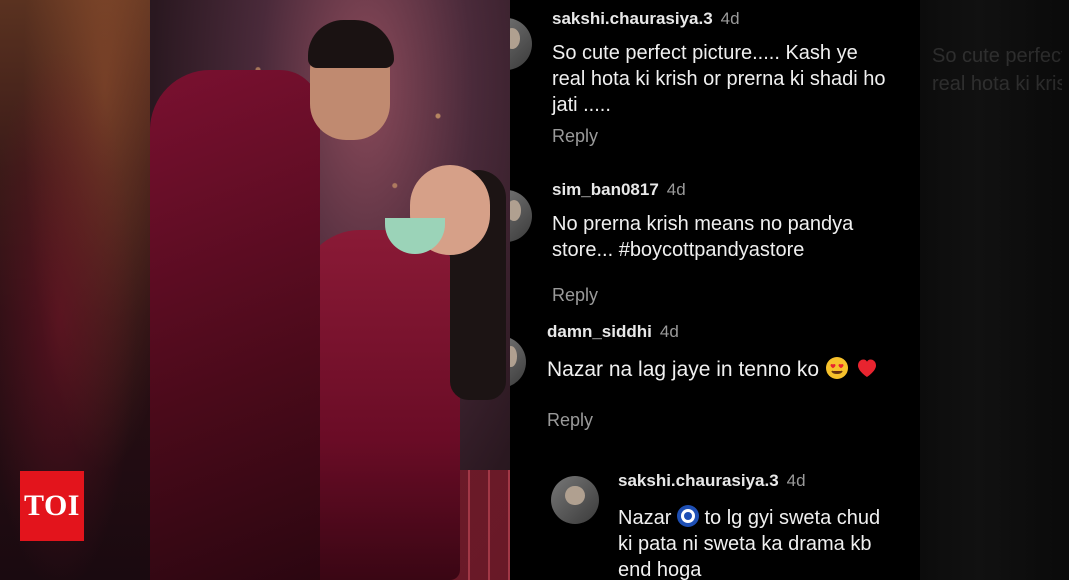 The width and height of the screenshot is (1069, 580). Describe the element at coordinates (660, 569) in the screenshot. I see `comment-line: end hoga` at that location.